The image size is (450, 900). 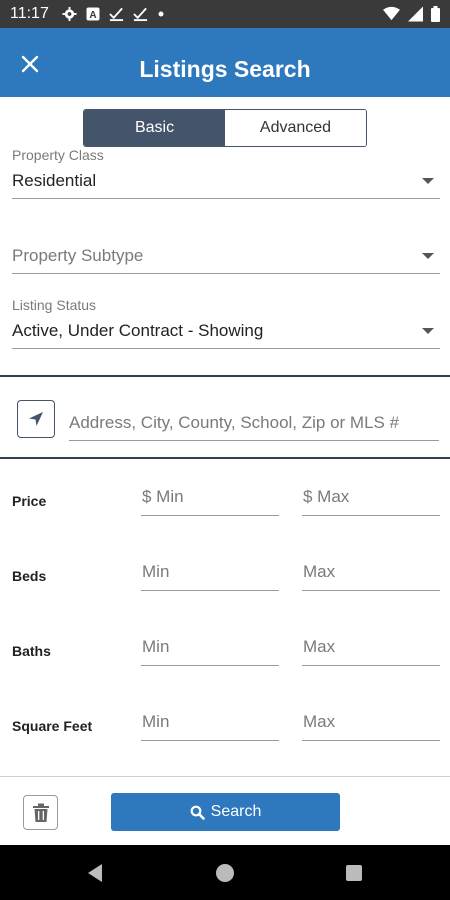 I want to click on listing-status-value: Active, Under Contract - Showing, so click(x=138, y=330).